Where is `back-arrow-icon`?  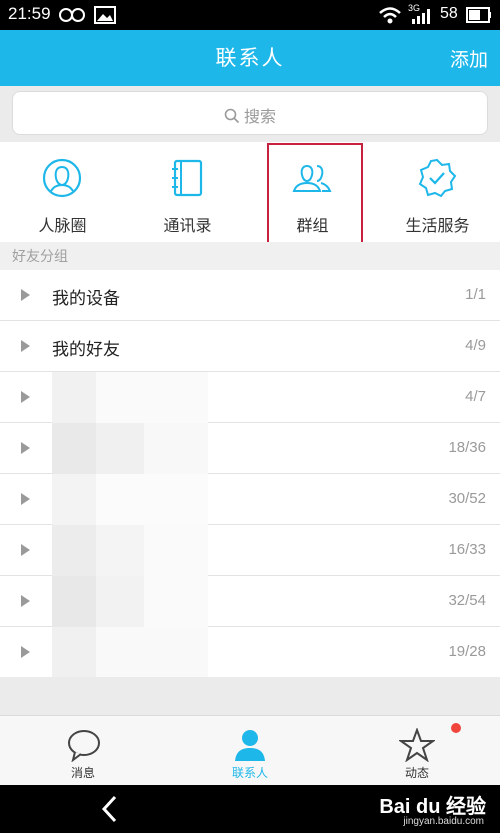
back-arrow-icon is located at coordinates (110, 809).